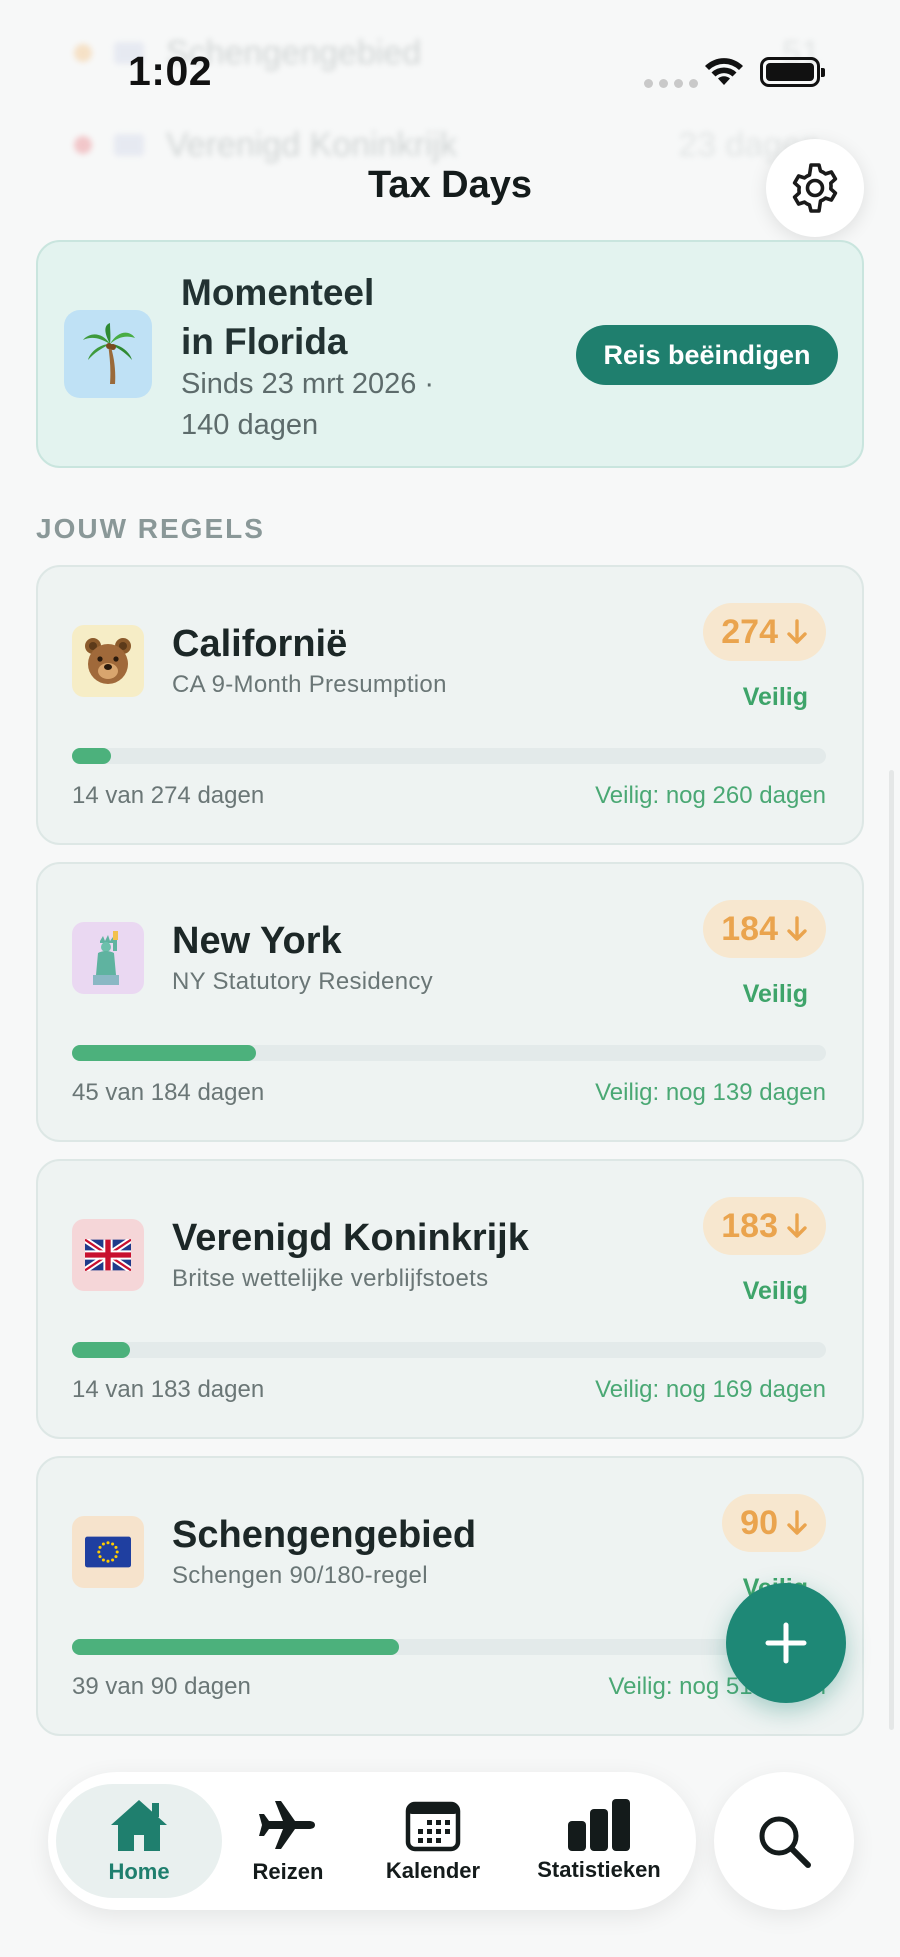 This screenshot has width=900, height=1957. What do you see at coordinates (724, 71) in the screenshot?
I see `wifi-icon` at bounding box center [724, 71].